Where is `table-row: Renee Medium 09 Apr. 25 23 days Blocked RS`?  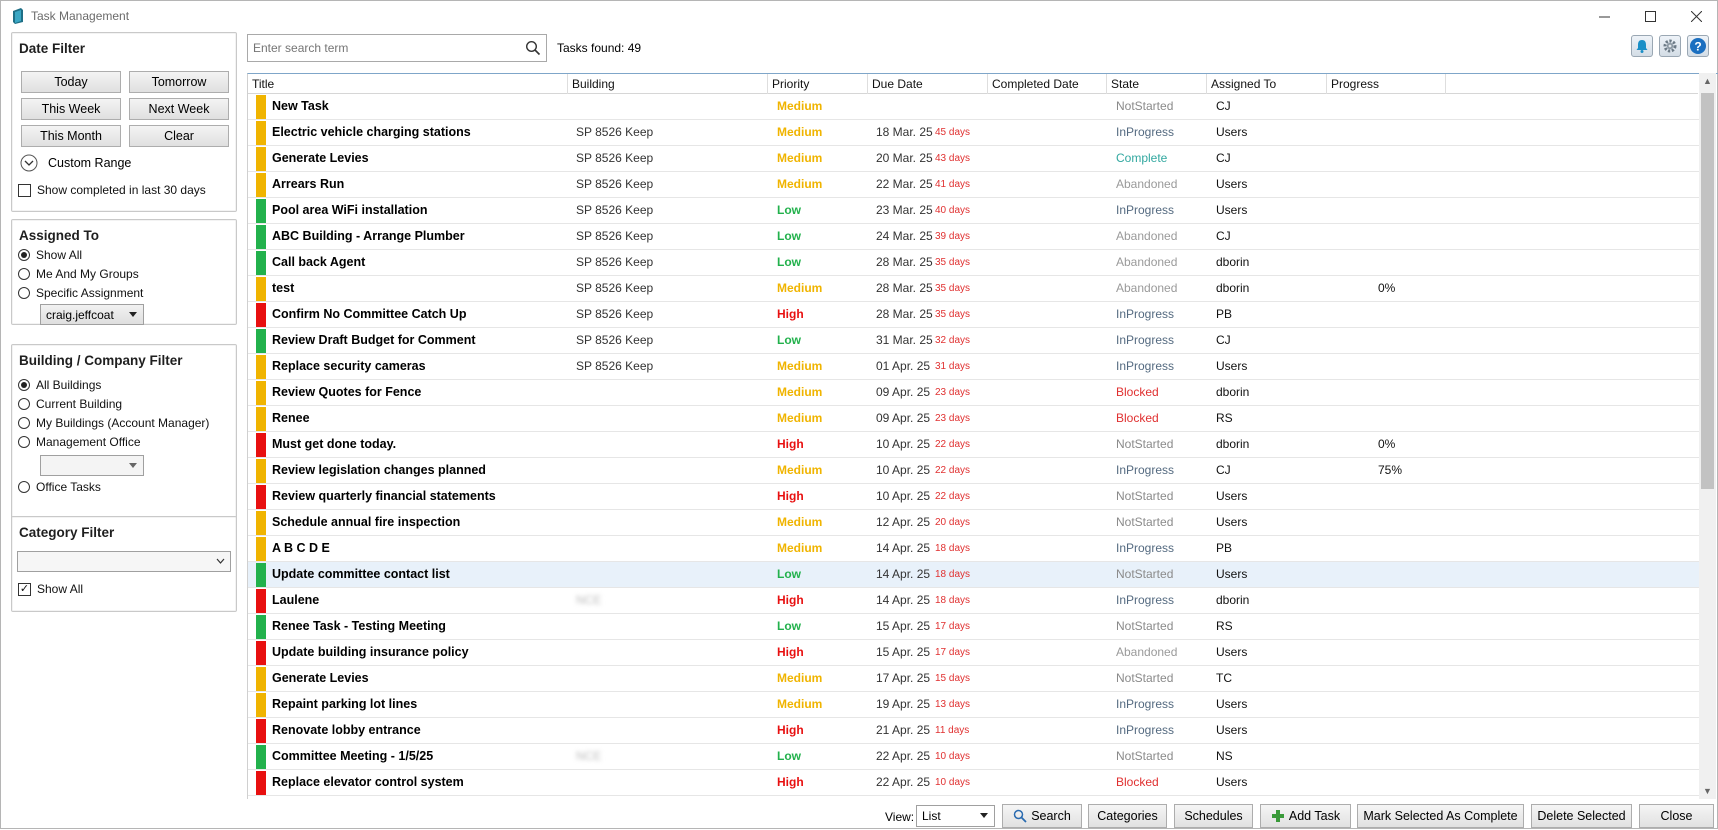 table-row: Renee Medium 09 Apr. 25 23 days Blocked RS is located at coordinates (974, 419).